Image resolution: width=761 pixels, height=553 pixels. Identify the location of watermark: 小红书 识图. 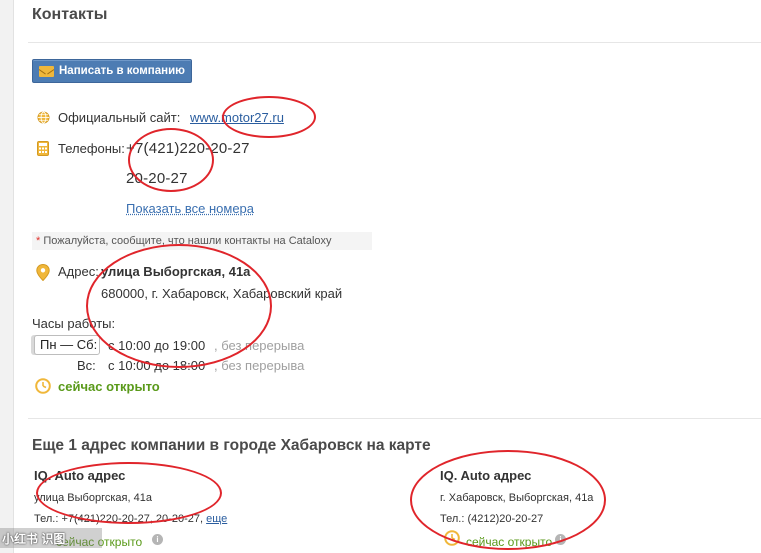
(34, 539).